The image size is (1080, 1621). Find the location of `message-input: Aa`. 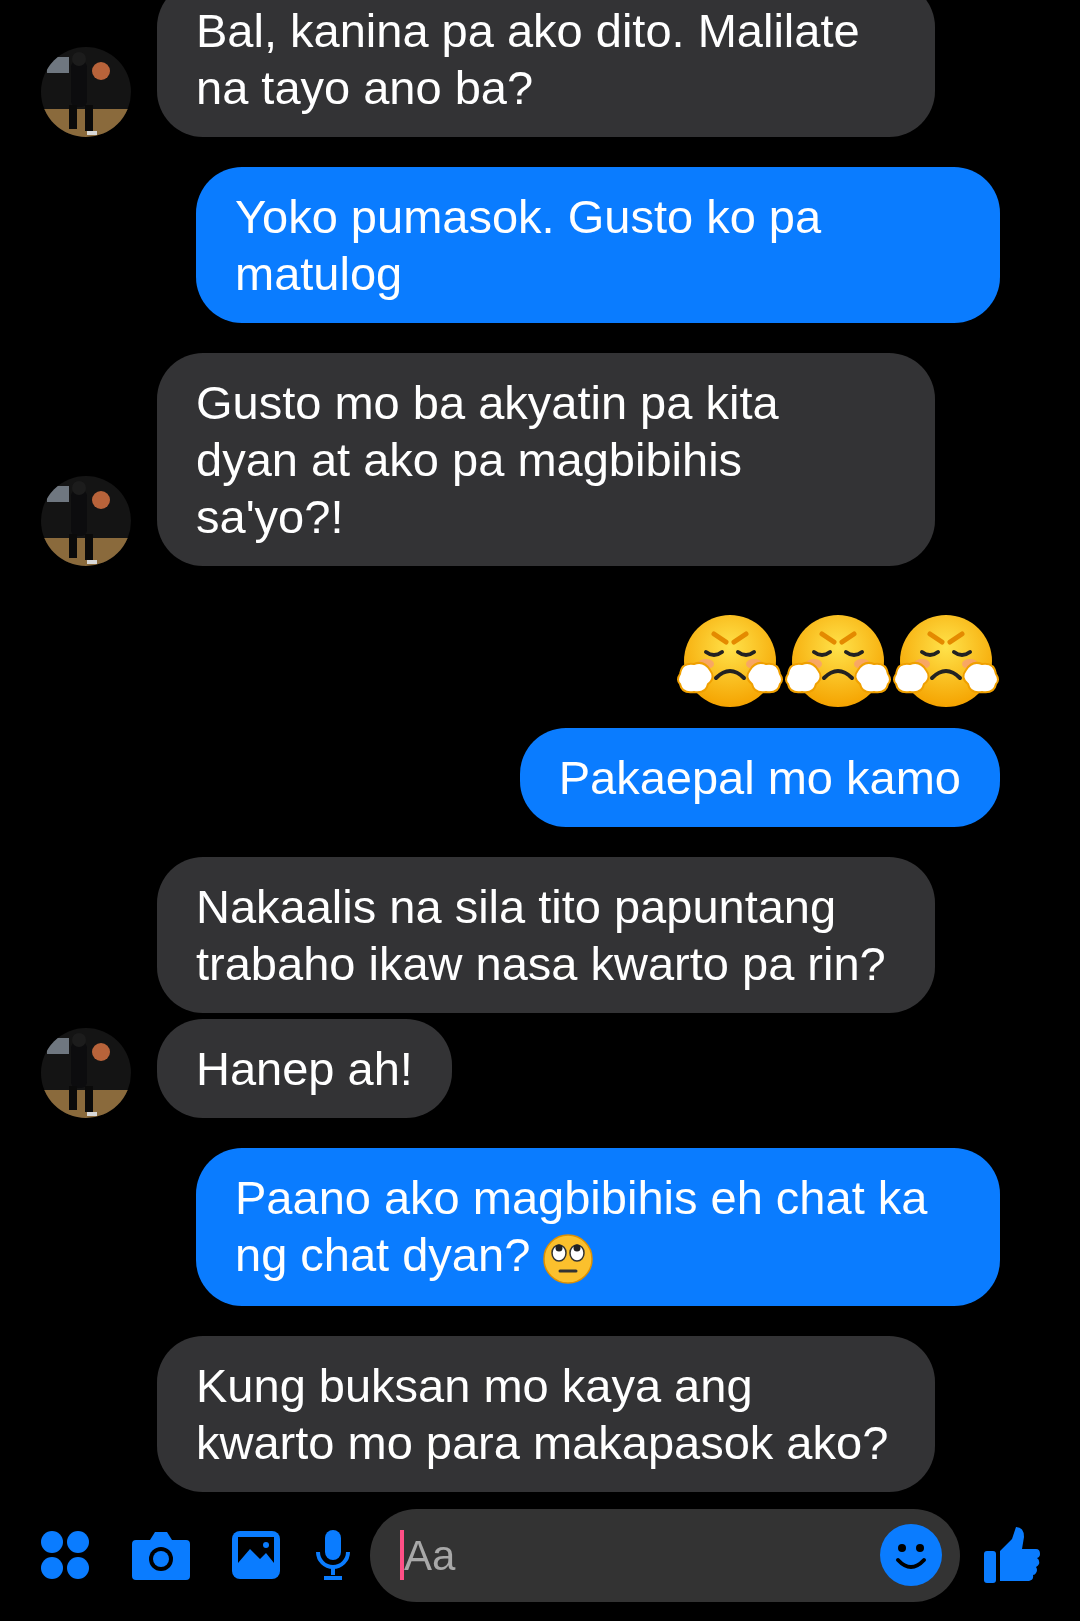

message-input: Aa is located at coordinates (665, 1555).